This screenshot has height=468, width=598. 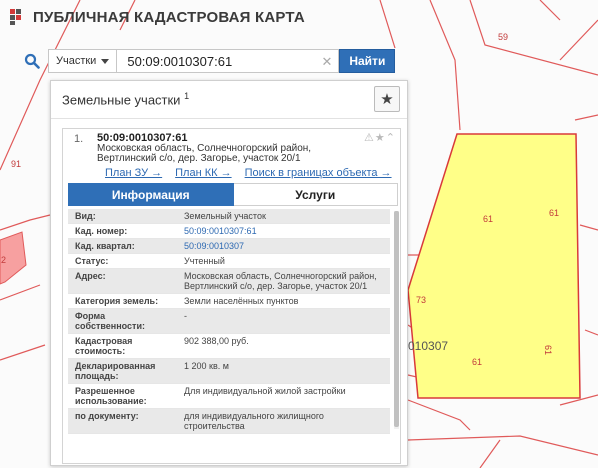 I want to click on tab-services: Услуги, so click(x=315, y=194).